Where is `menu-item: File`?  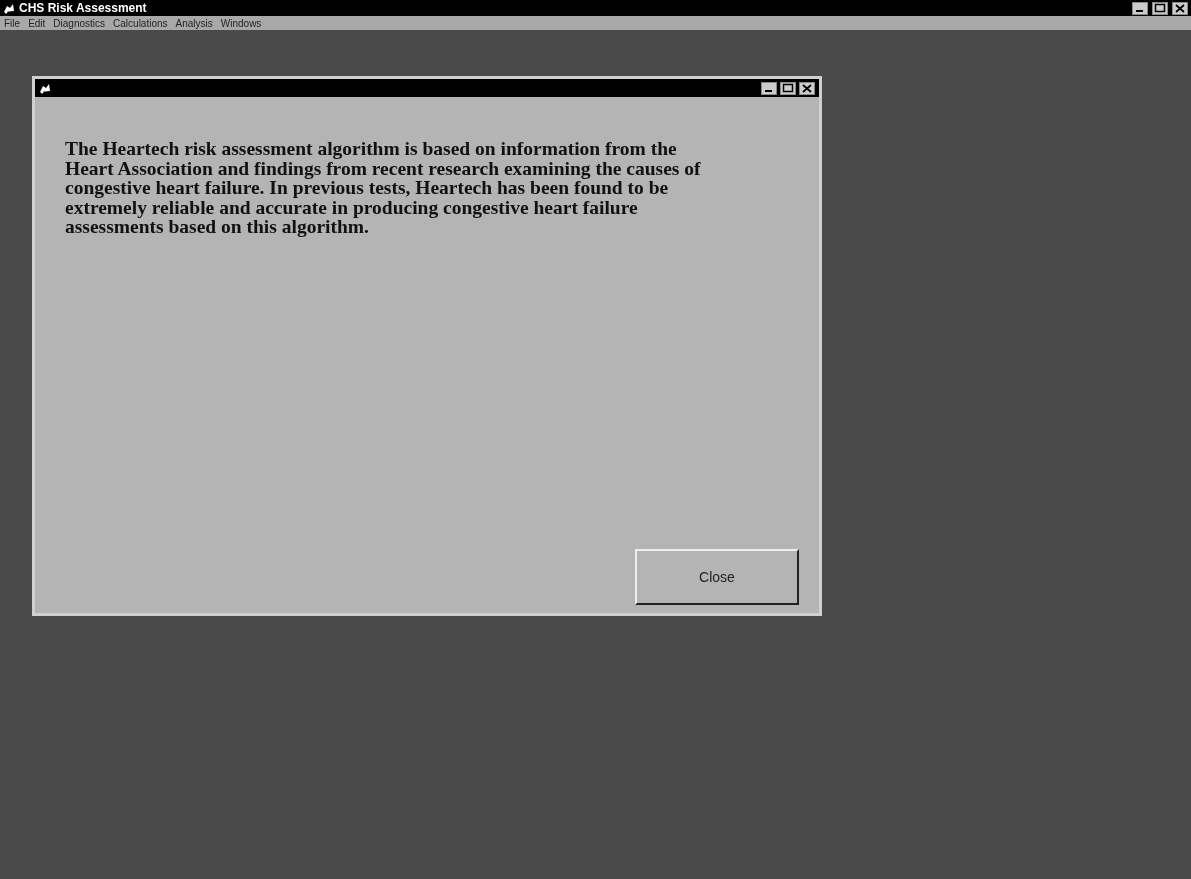
menu-item: File is located at coordinates (12, 23).